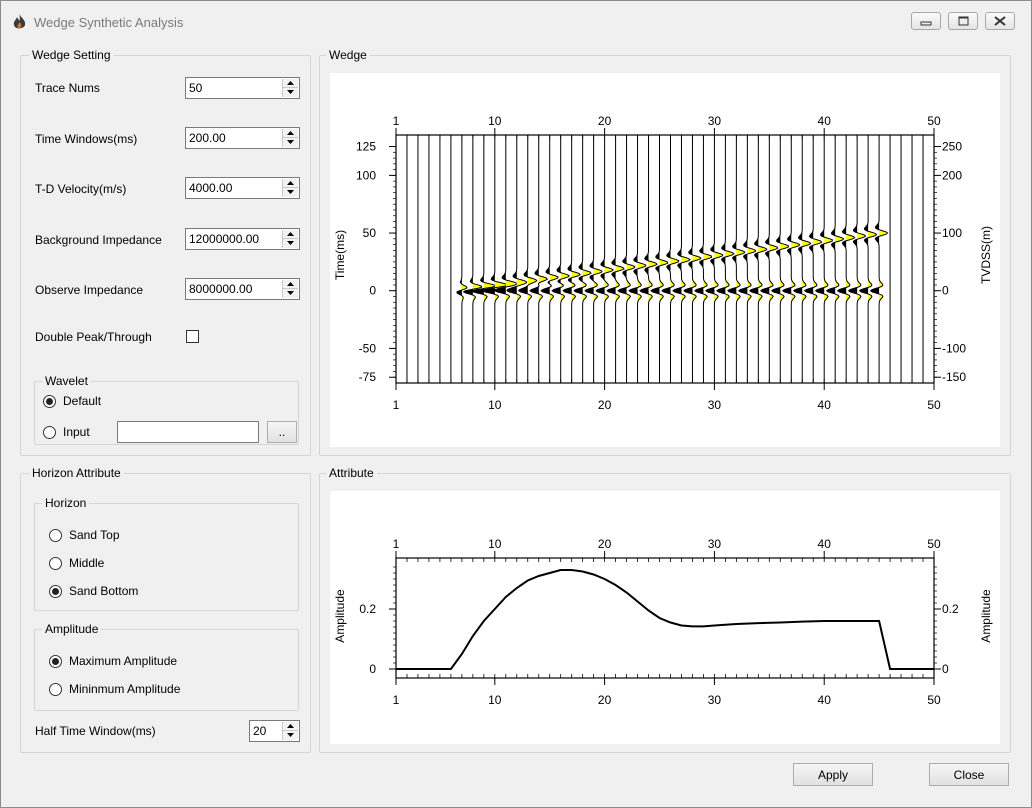  I want to click on background-impedance-stepper, so click(290, 239).